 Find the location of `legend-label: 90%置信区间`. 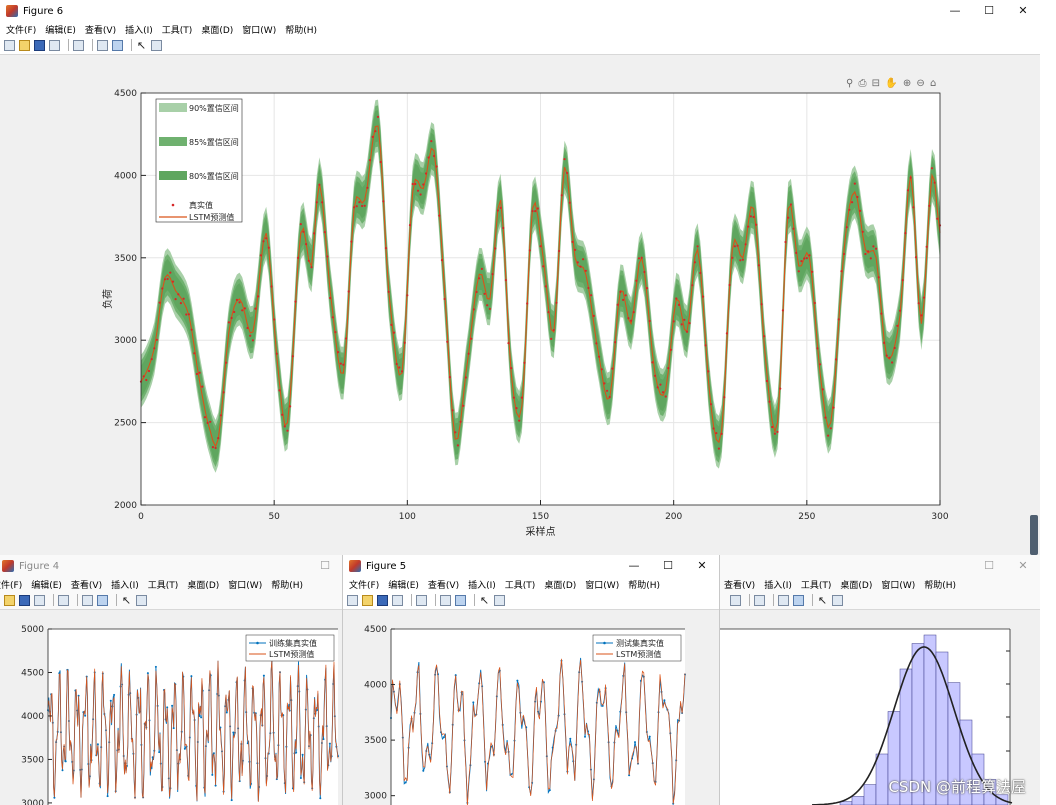

legend-label: 90%置信区间 is located at coordinates (214, 108).